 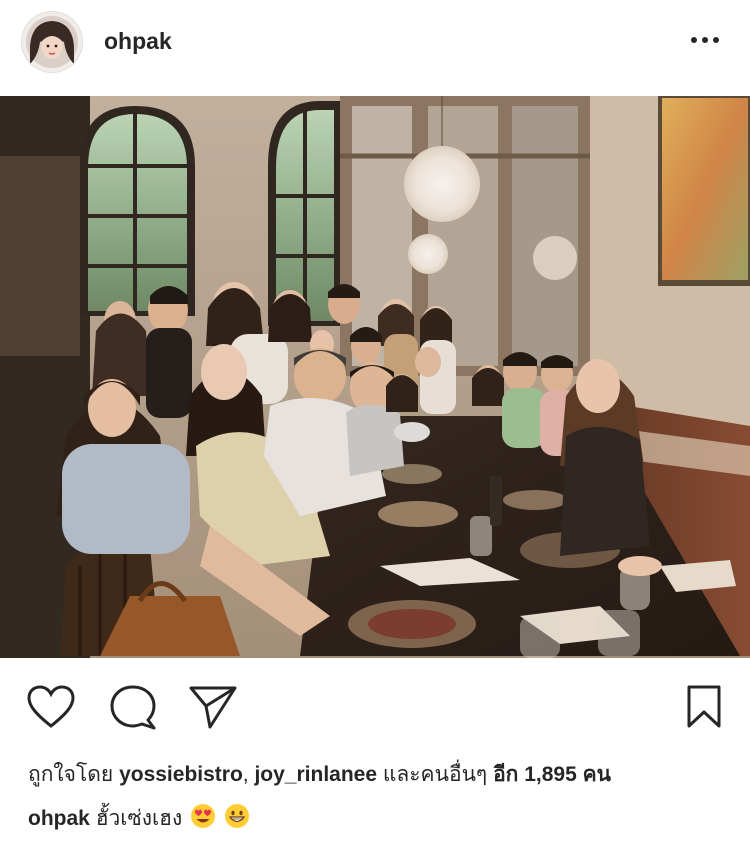 What do you see at coordinates (203, 819) in the screenshot?
I see `heart-eyes-emoji-icon` at bounding box center [203, 819].